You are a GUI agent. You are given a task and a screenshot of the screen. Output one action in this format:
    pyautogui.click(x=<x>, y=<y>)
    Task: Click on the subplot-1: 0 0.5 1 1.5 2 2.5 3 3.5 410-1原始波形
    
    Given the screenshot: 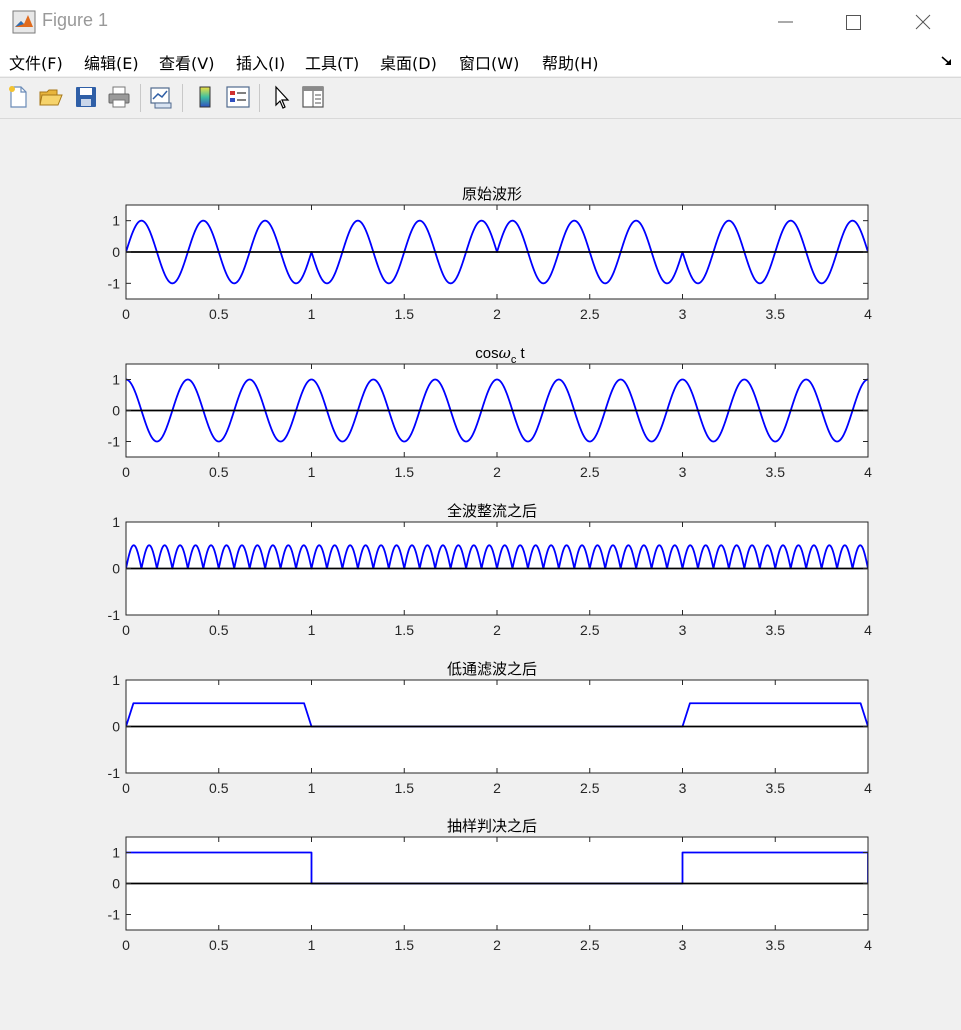 What is the action you would take?
    pyautogui.click(x=490, y=253)
    